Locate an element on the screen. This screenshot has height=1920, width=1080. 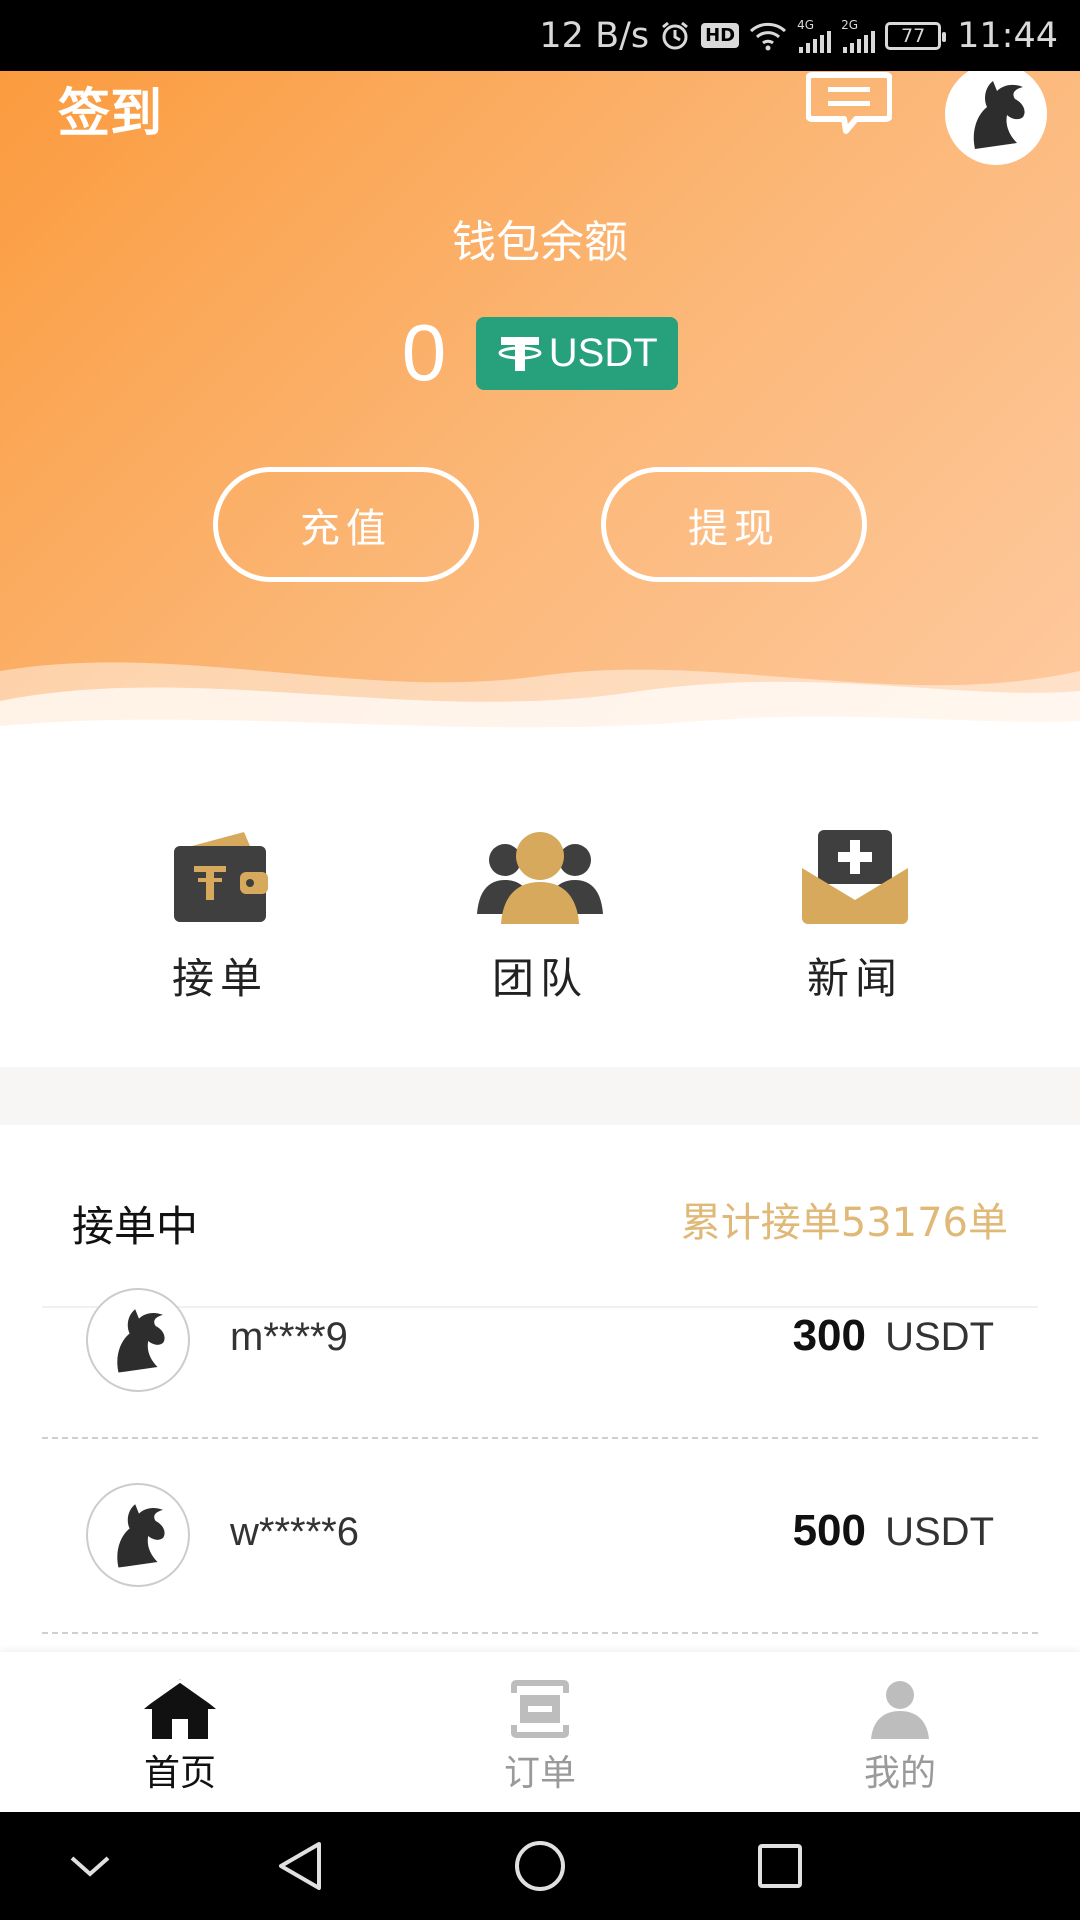
wallet-icon is located at coordinates (220, 876).